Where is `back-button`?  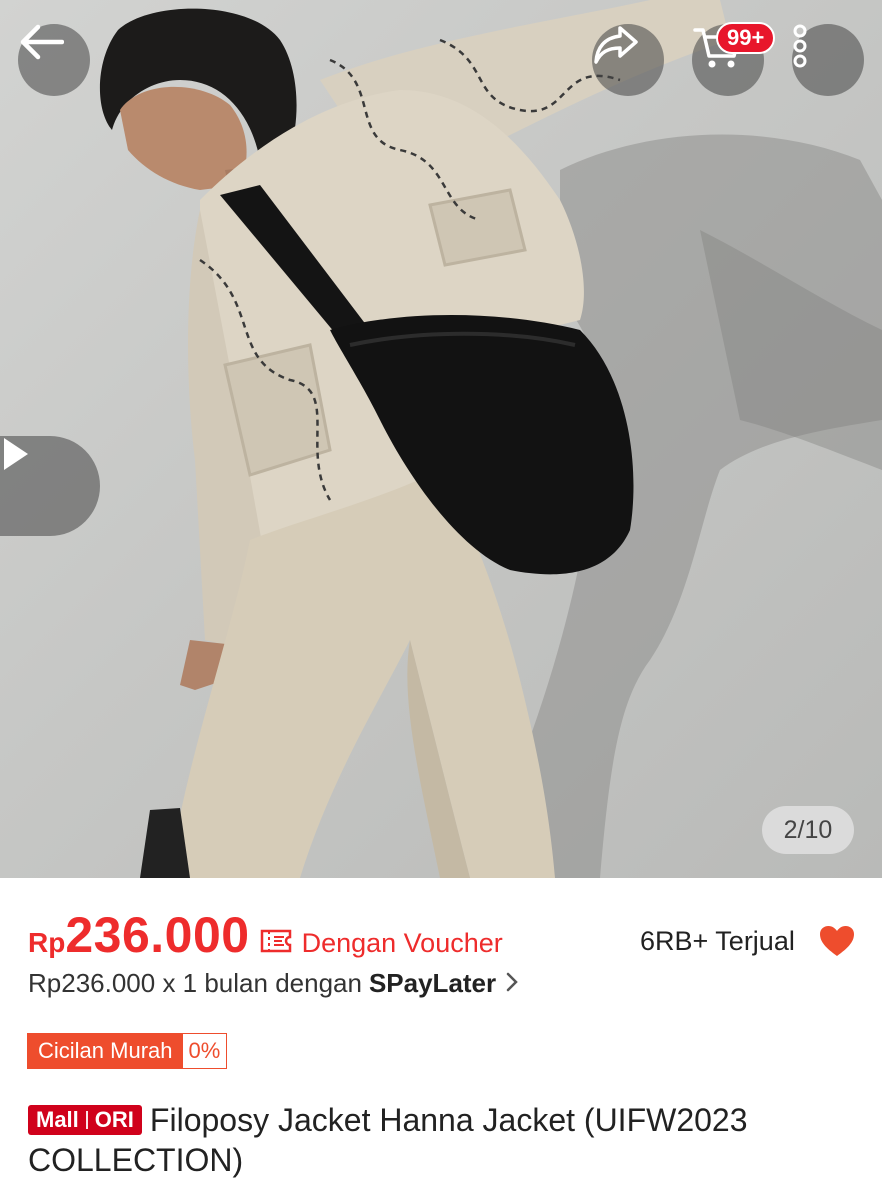
back-button is located at coordinates (54, 60).